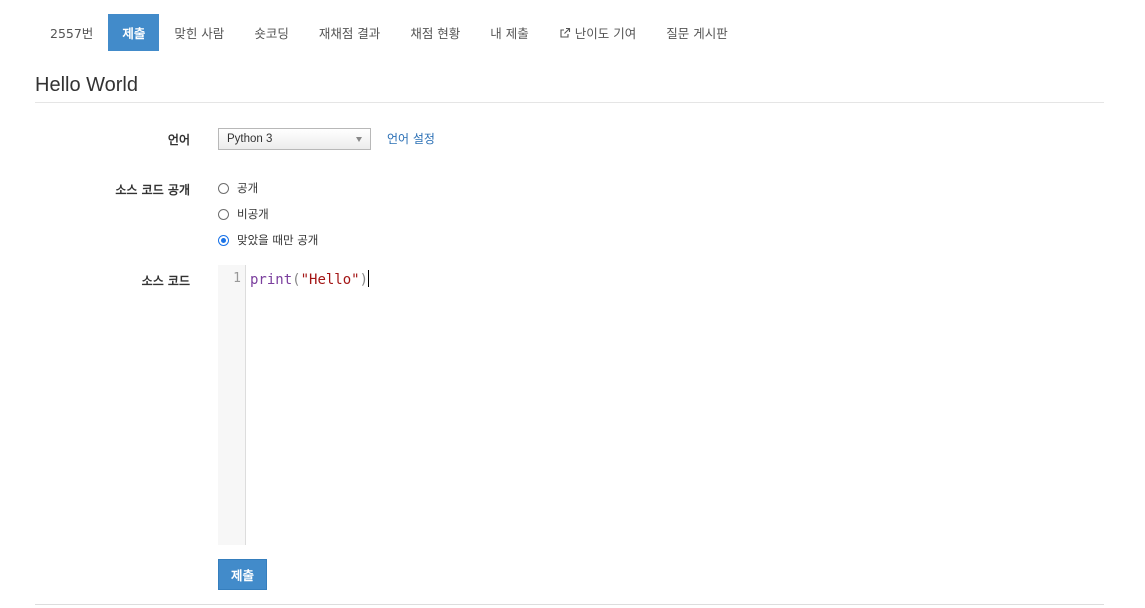 The width and height of the screenshot is (1145, 608). What do you see at coordinates (330, 280) in the screenshot?
I see `code-token-string: "Hello"` at bounding box center [330, 280].